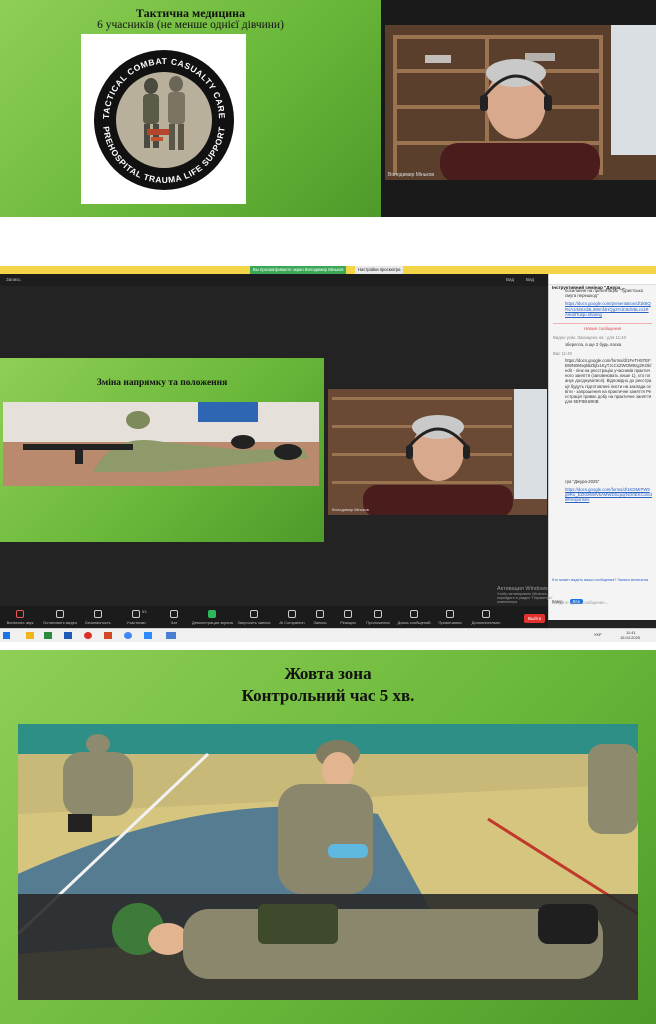  Describe the element at coordinates (171, 635) in the screenshot. I see `app-icon` at that location.